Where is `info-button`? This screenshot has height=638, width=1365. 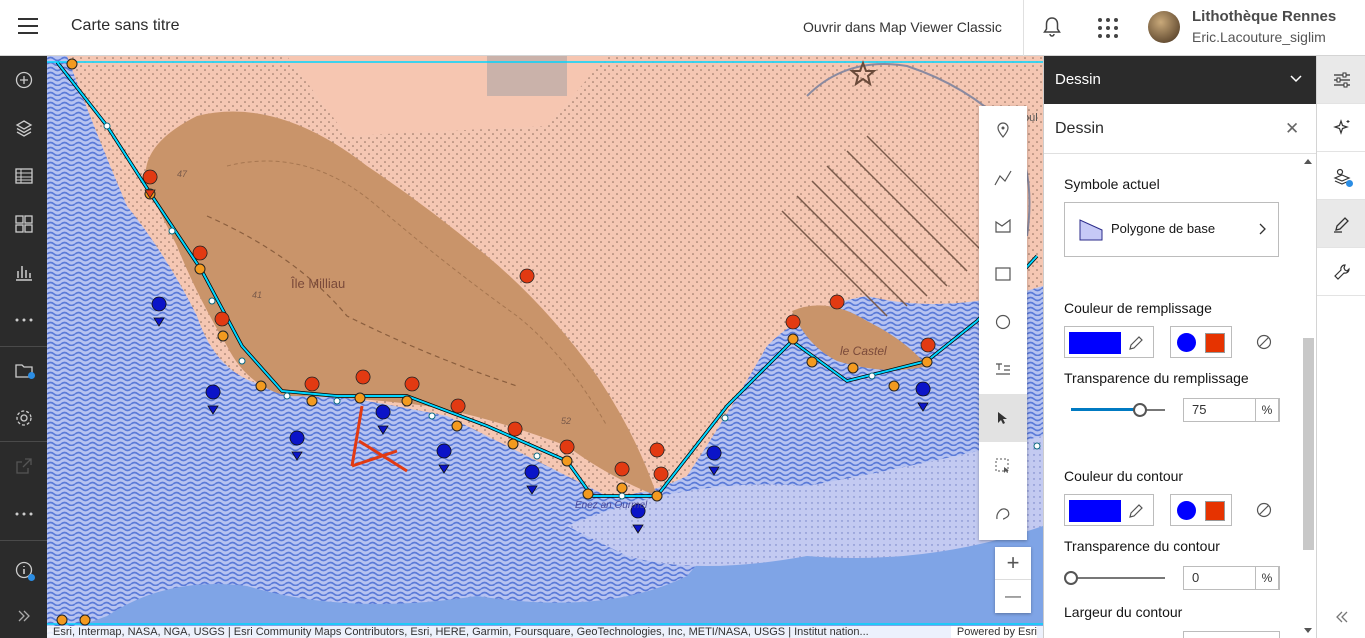
info-button is located at coordinates (23, 570).